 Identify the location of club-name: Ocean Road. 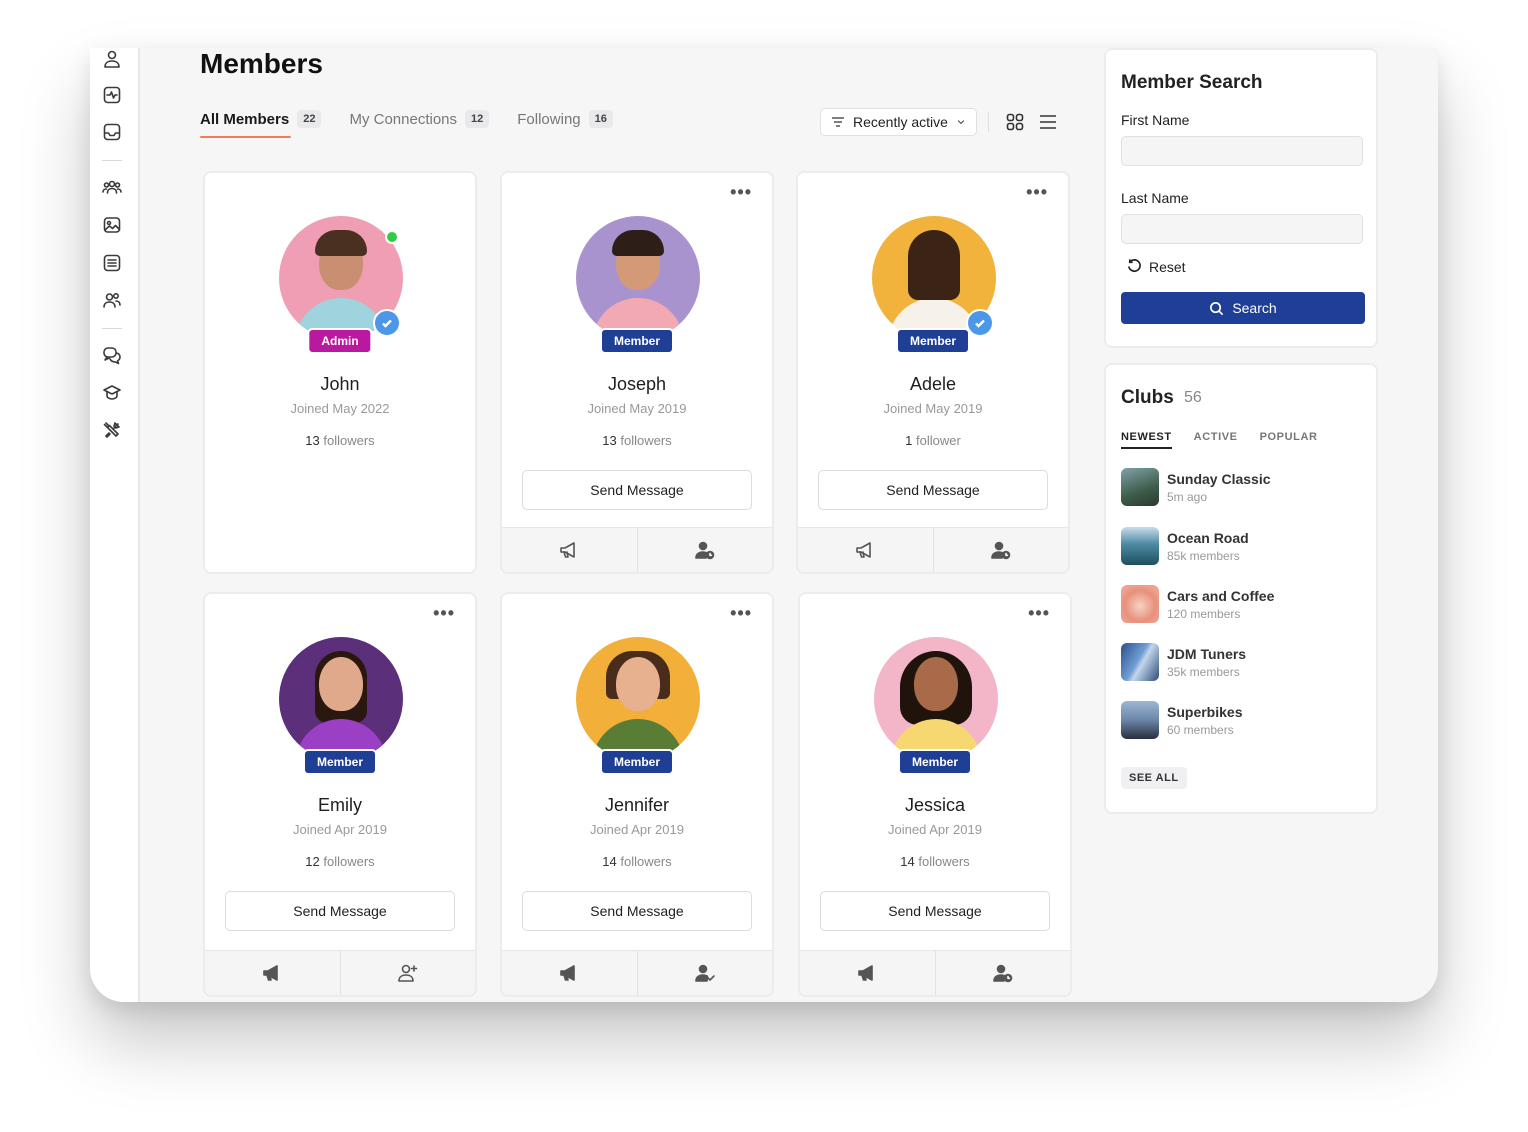
(1208, 537).